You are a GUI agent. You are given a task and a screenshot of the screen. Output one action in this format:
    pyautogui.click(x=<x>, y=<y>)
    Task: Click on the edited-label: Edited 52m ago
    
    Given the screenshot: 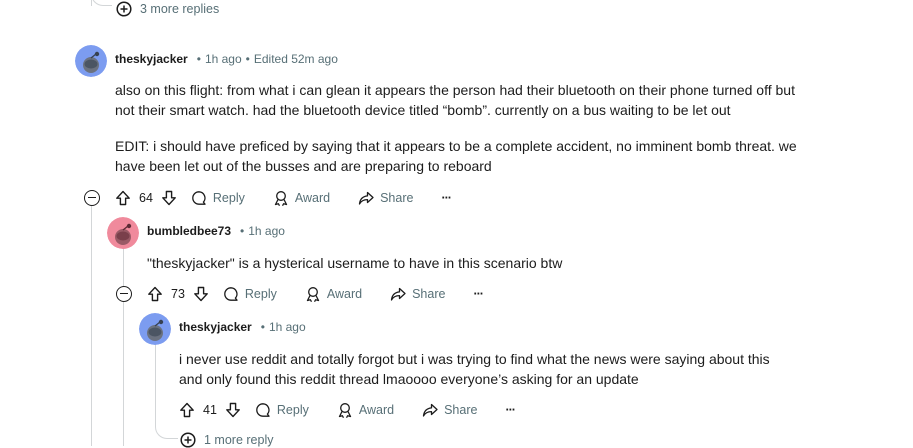 What is the action you would take?
    pyautogui.click(x=295, y=59)
    